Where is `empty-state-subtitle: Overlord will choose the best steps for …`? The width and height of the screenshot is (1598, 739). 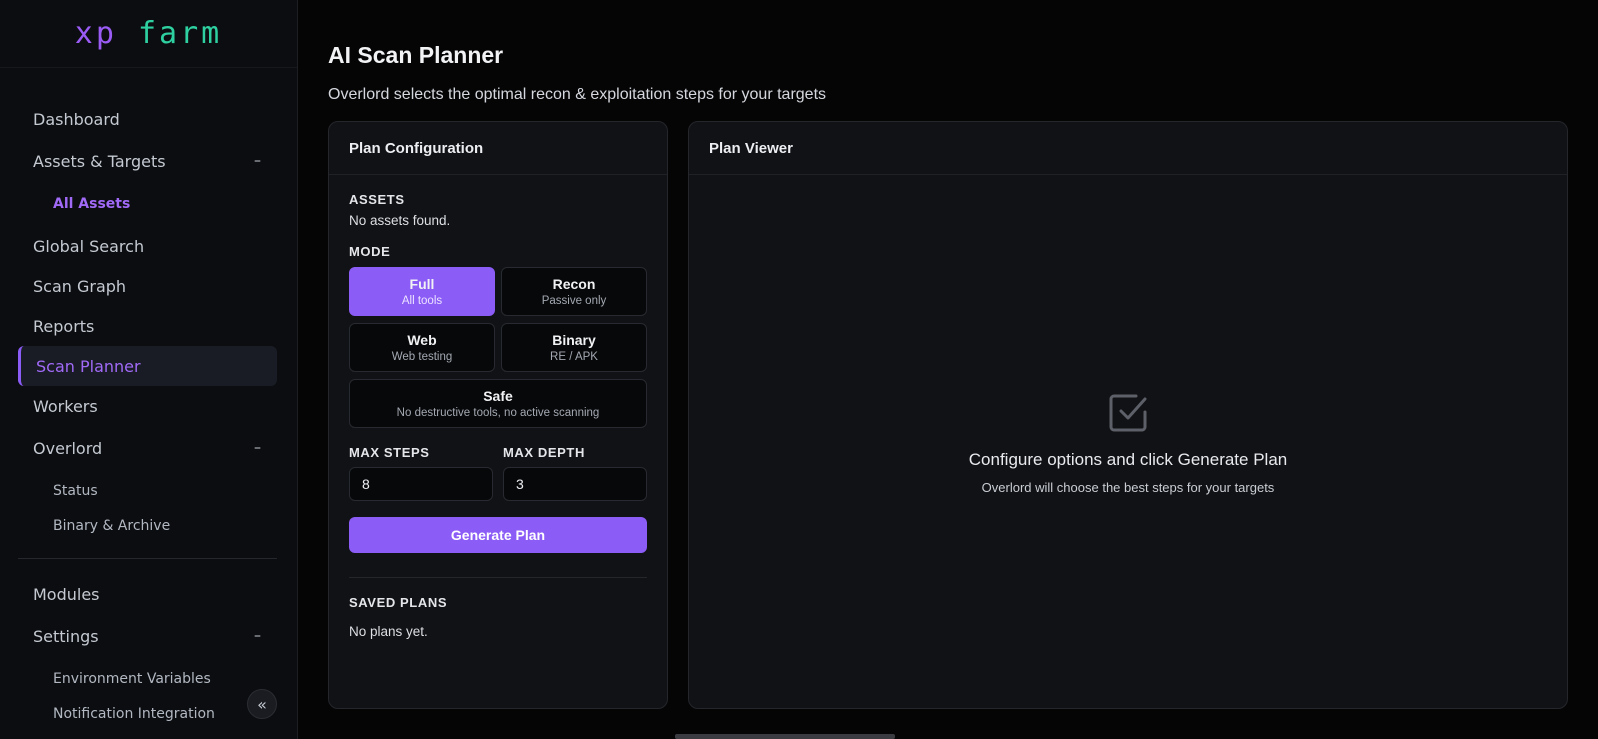 empty-state-subtitle: Overlord will choose the best steps for … is located at coordinates (1128, 487).